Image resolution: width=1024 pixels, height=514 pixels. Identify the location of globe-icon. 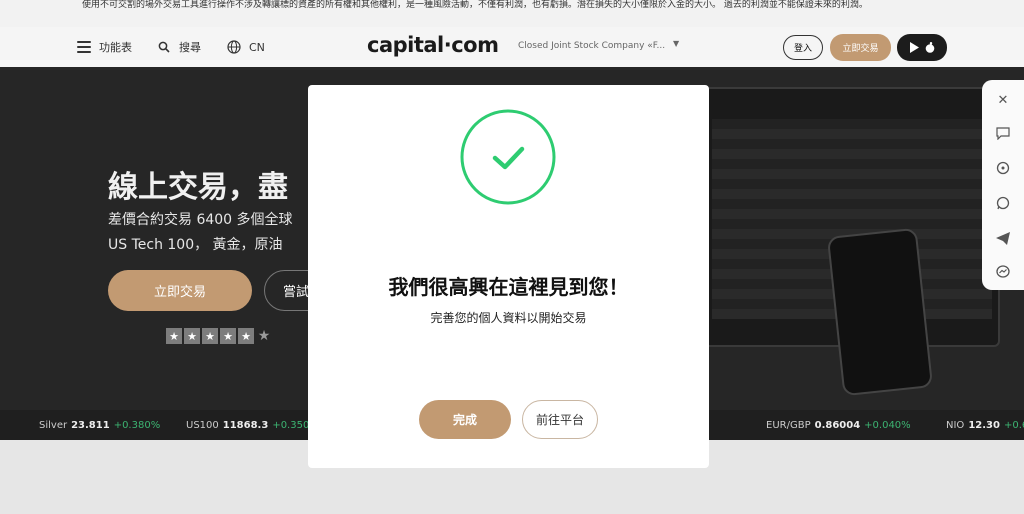
(234, 47).